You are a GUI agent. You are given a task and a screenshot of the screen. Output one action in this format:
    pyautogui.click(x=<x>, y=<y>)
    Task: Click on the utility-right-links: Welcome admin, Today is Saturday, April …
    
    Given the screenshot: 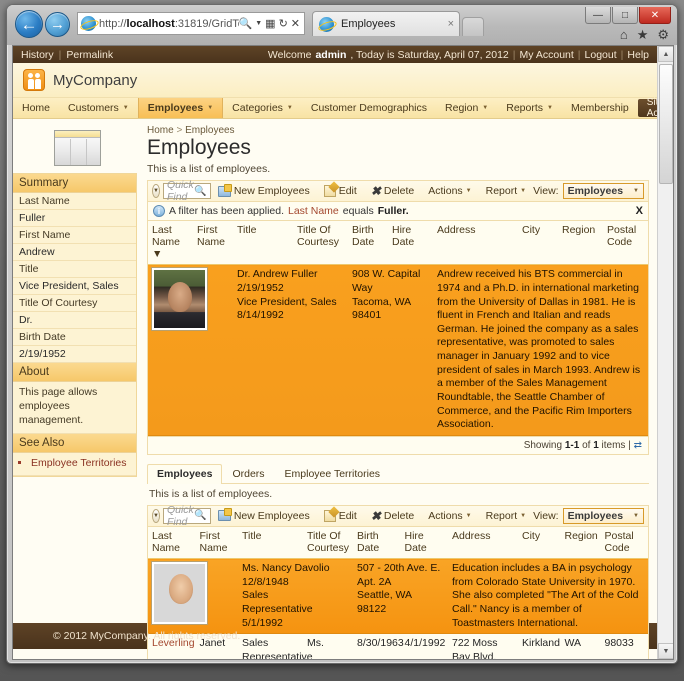 What is the action you would take?
    pyautogui.click(x=458, y=55)
    